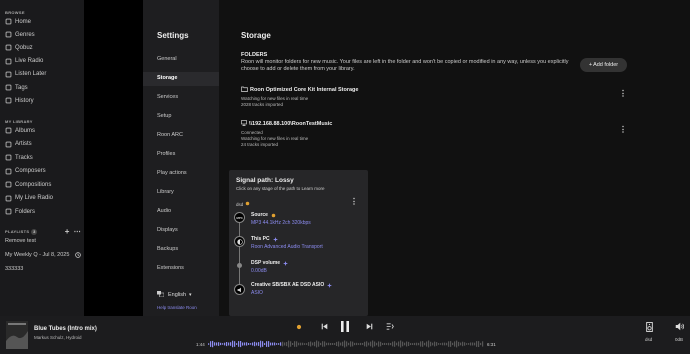 Image resolution: width=690 pixels, height=354 pixels. Describe the element at coordinates (354, 202) in the screenshot. I see `signal-path-menu-icon: ⋮` at that location.